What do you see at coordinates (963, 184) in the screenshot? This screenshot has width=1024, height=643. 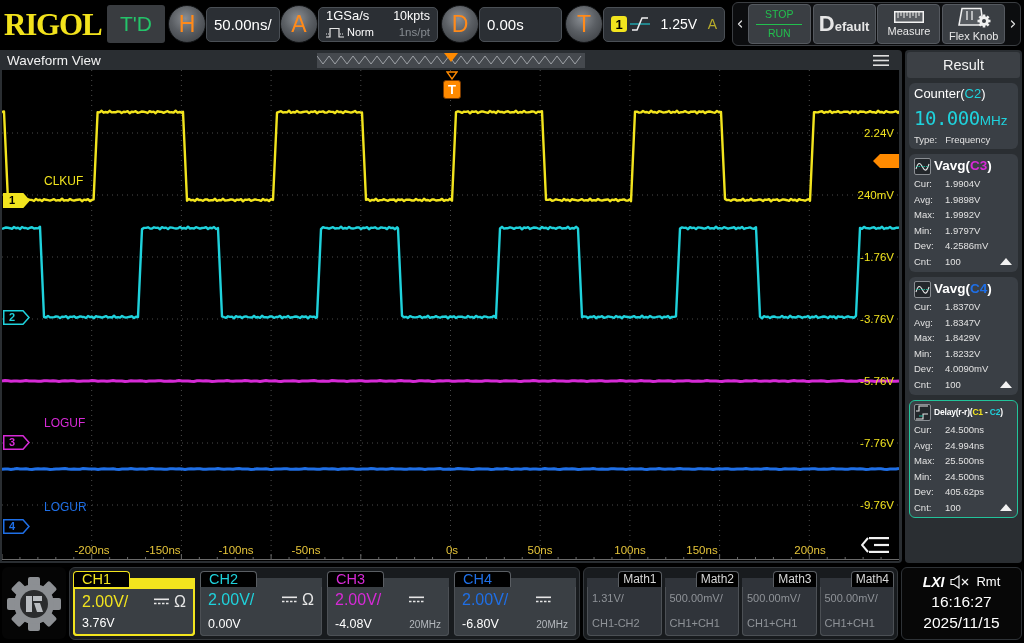 I see `stat-value: 1.9904V` at bounding box center [963, 184].